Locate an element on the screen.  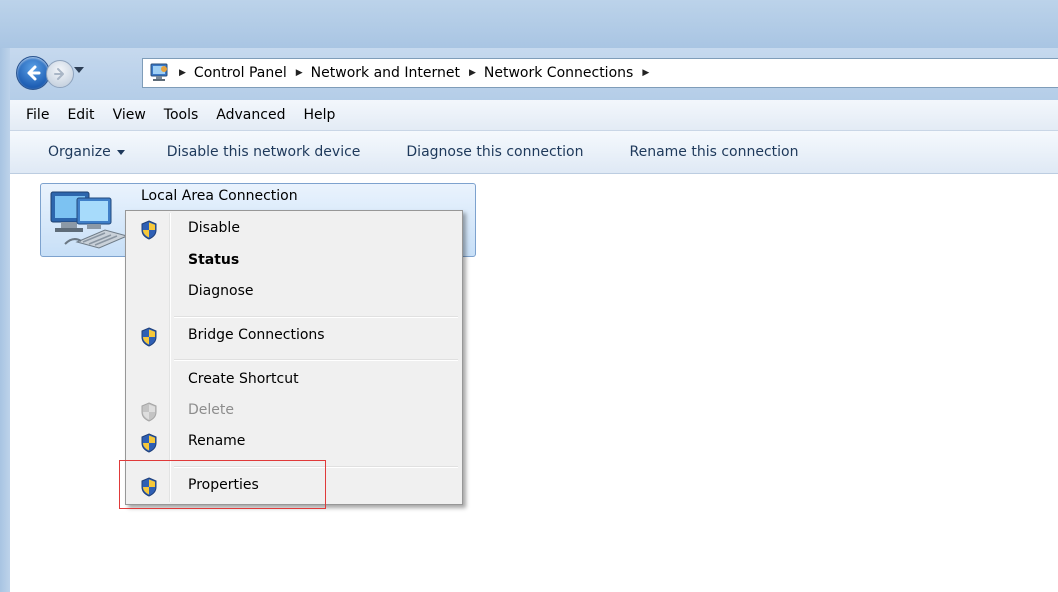
context-menu-item-create-shortcut: Create Shortcut is located at coordinates (294, 380).